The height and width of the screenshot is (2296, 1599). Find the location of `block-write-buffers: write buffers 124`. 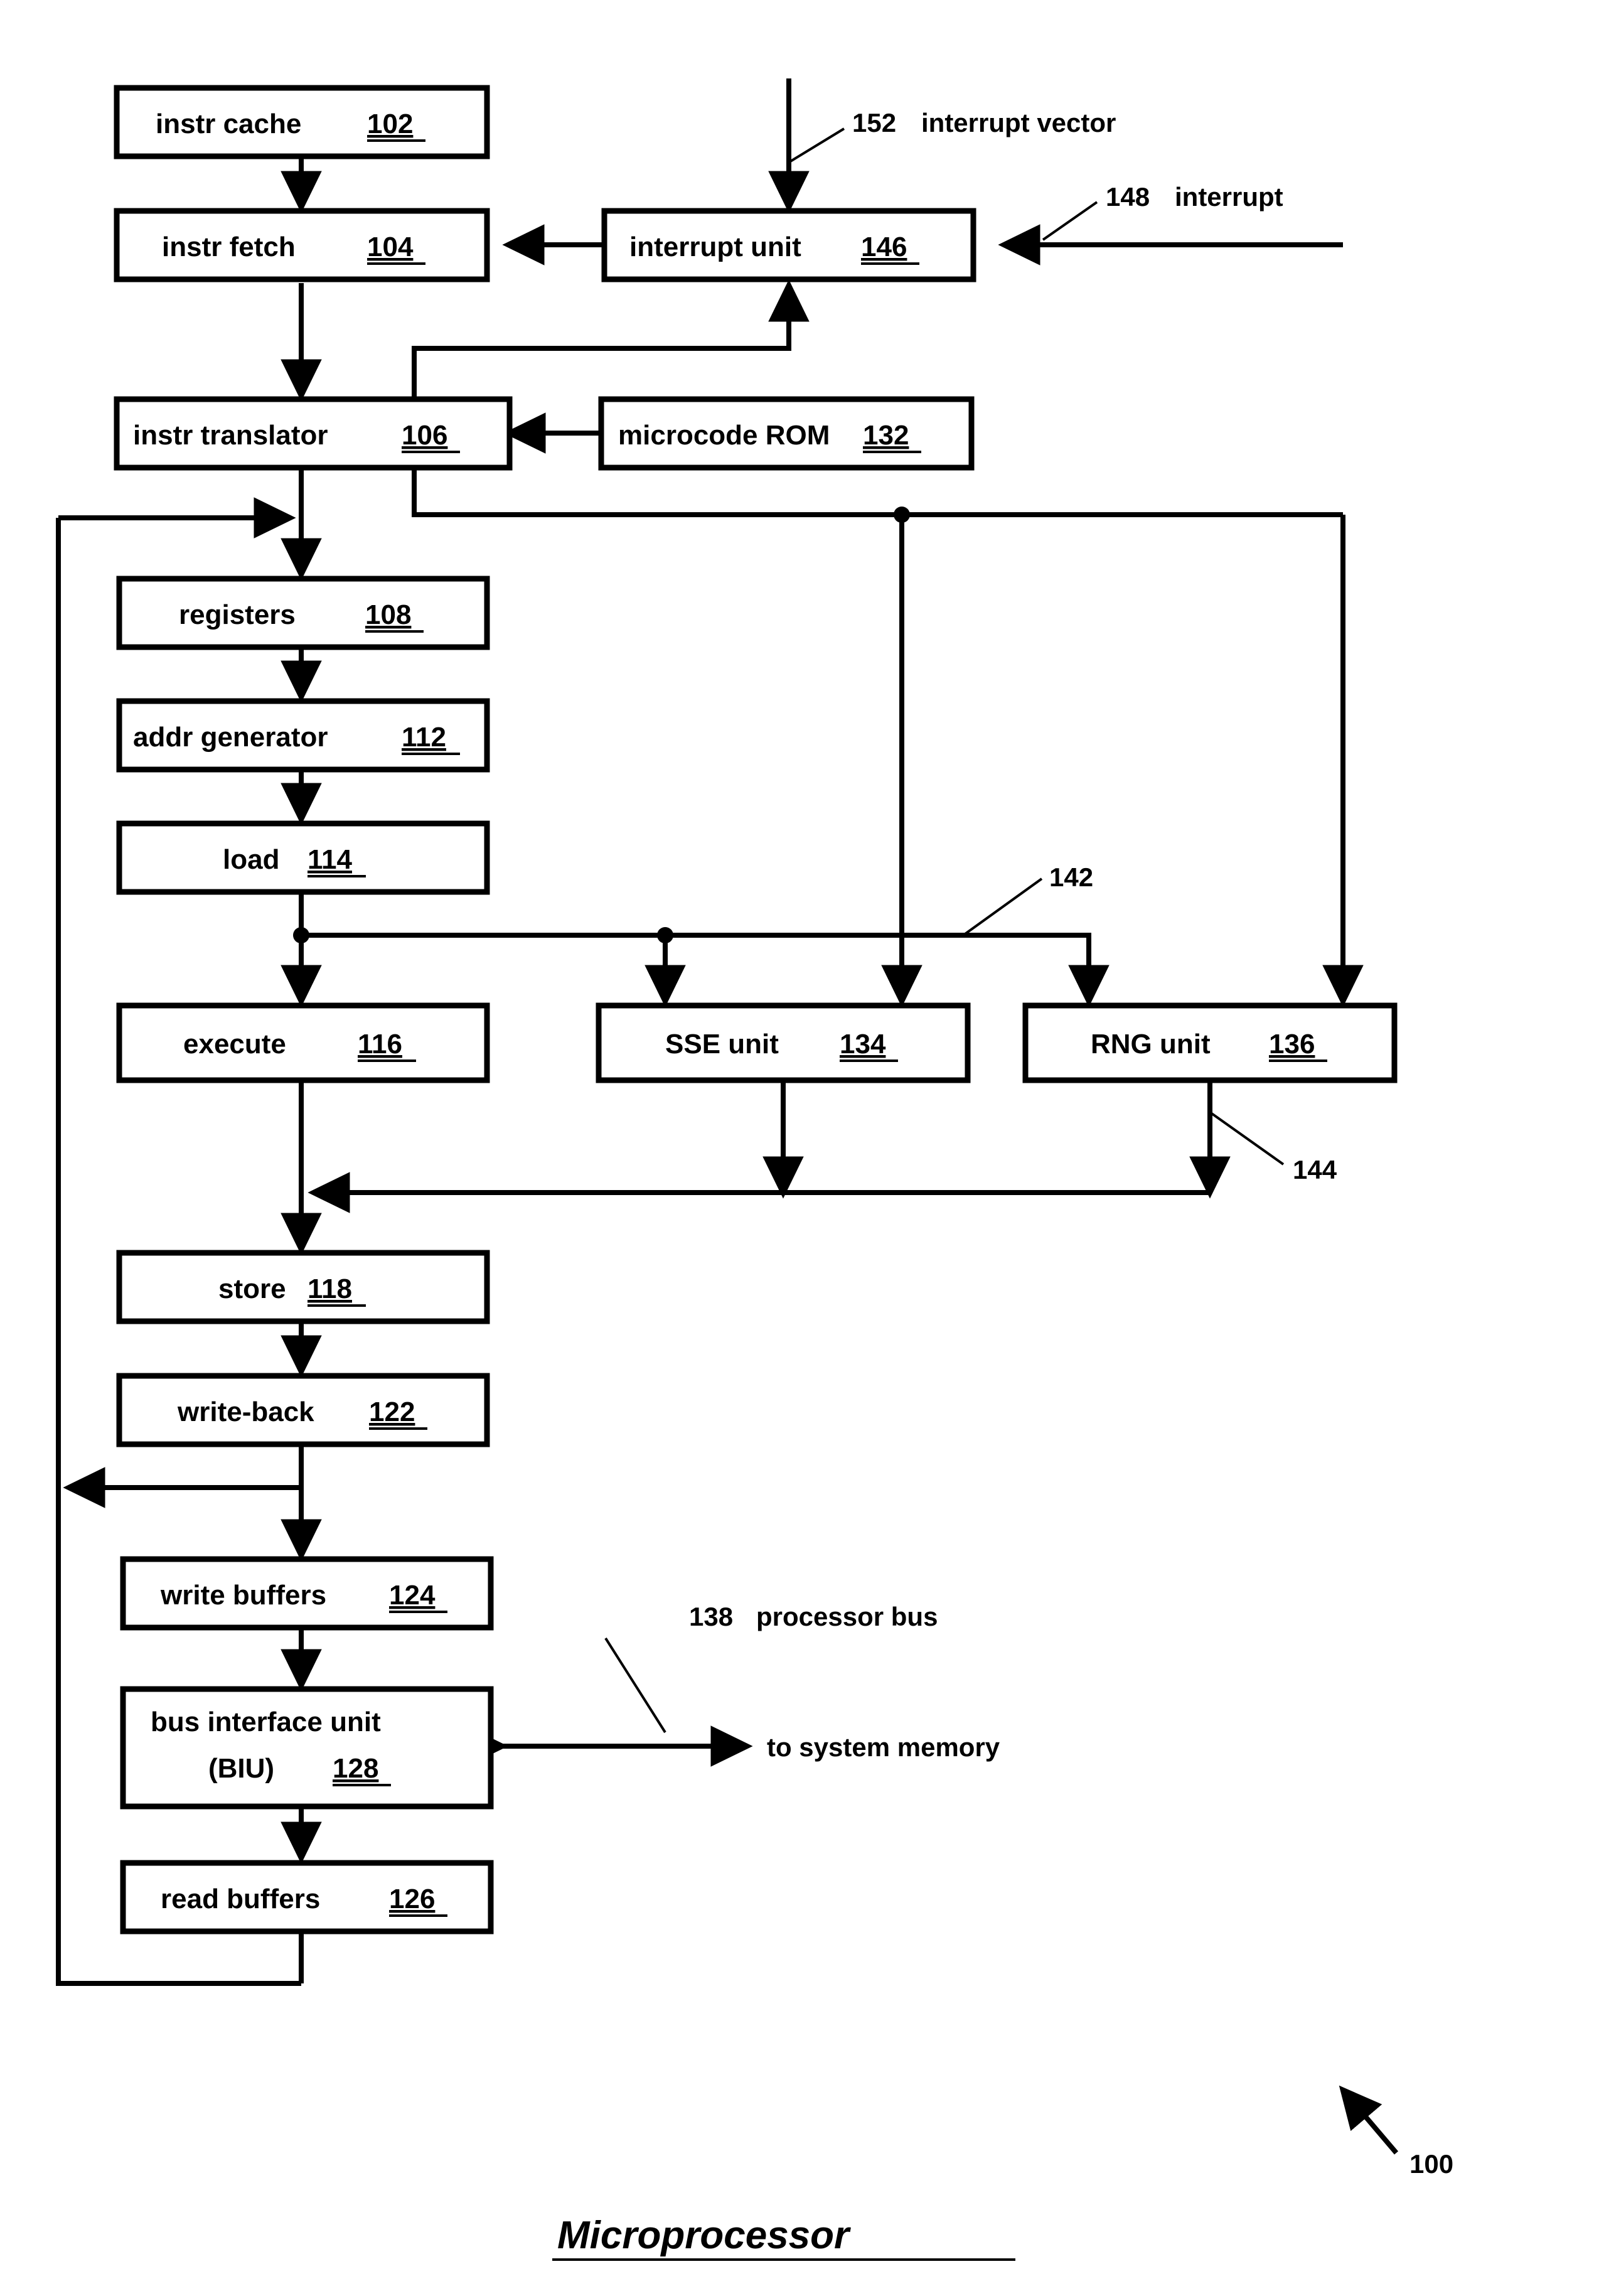

block-write-buffers: write buffers 124 is located at coordinates (307, 1593).